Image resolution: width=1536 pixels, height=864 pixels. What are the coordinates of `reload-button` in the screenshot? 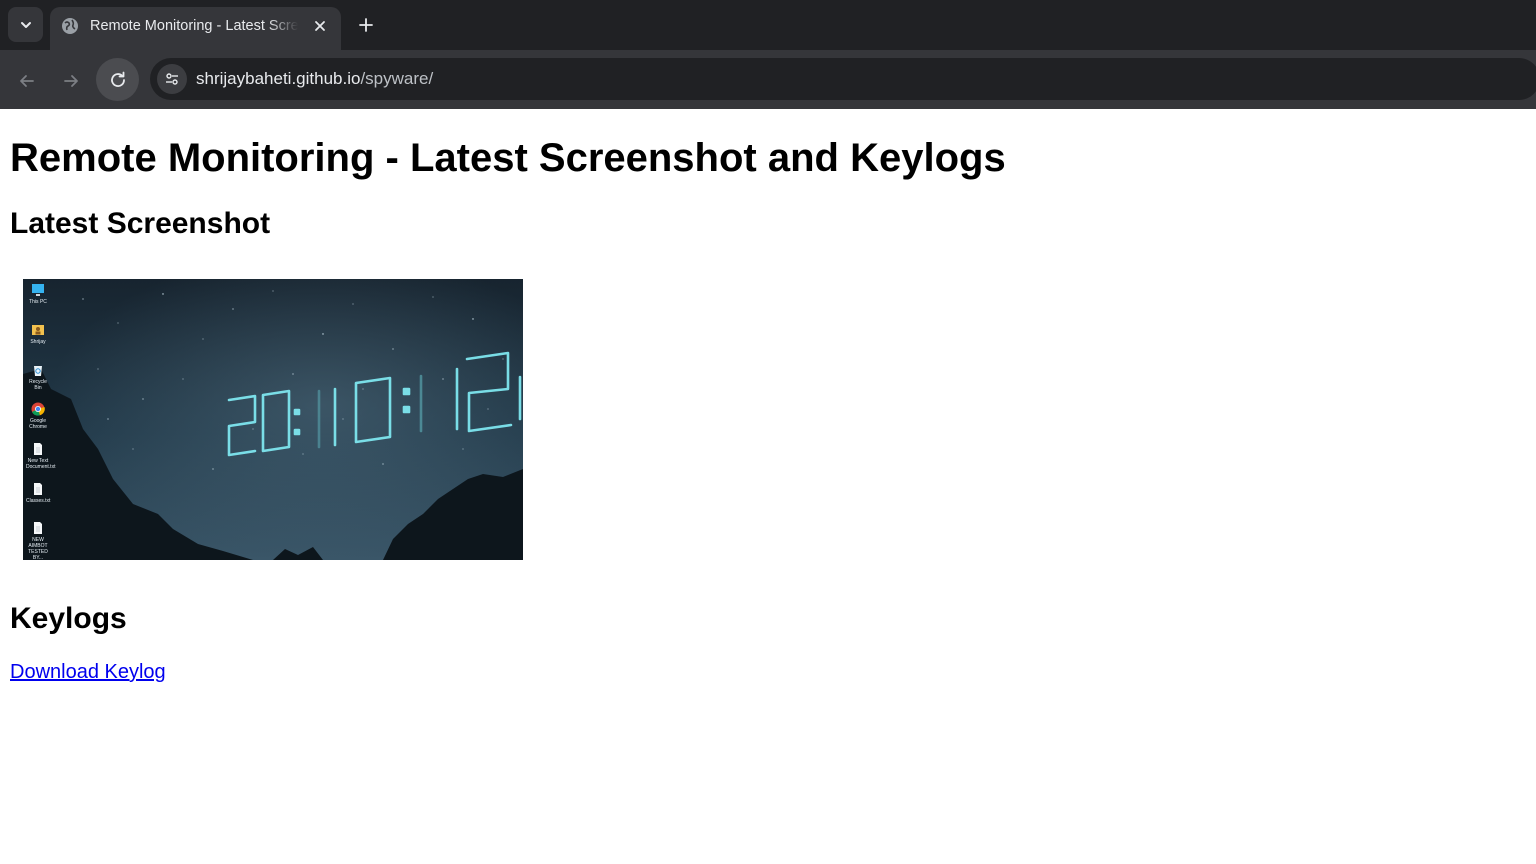 It's located at (117, 79).